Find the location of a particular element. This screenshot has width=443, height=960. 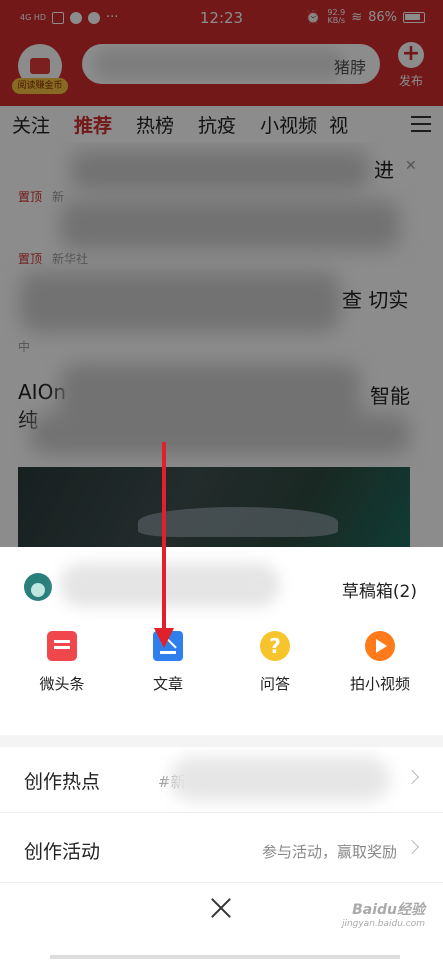

watermark: Baidu经验 jingyan.baidu.com is located at coordinates (383, 915).